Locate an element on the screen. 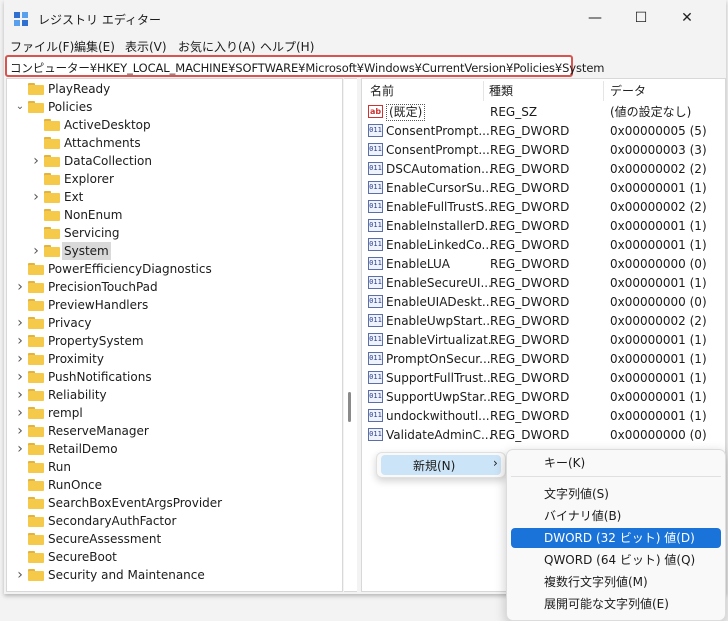  tree-item: › Security and Maintenance is located at coordinates (174, 575).